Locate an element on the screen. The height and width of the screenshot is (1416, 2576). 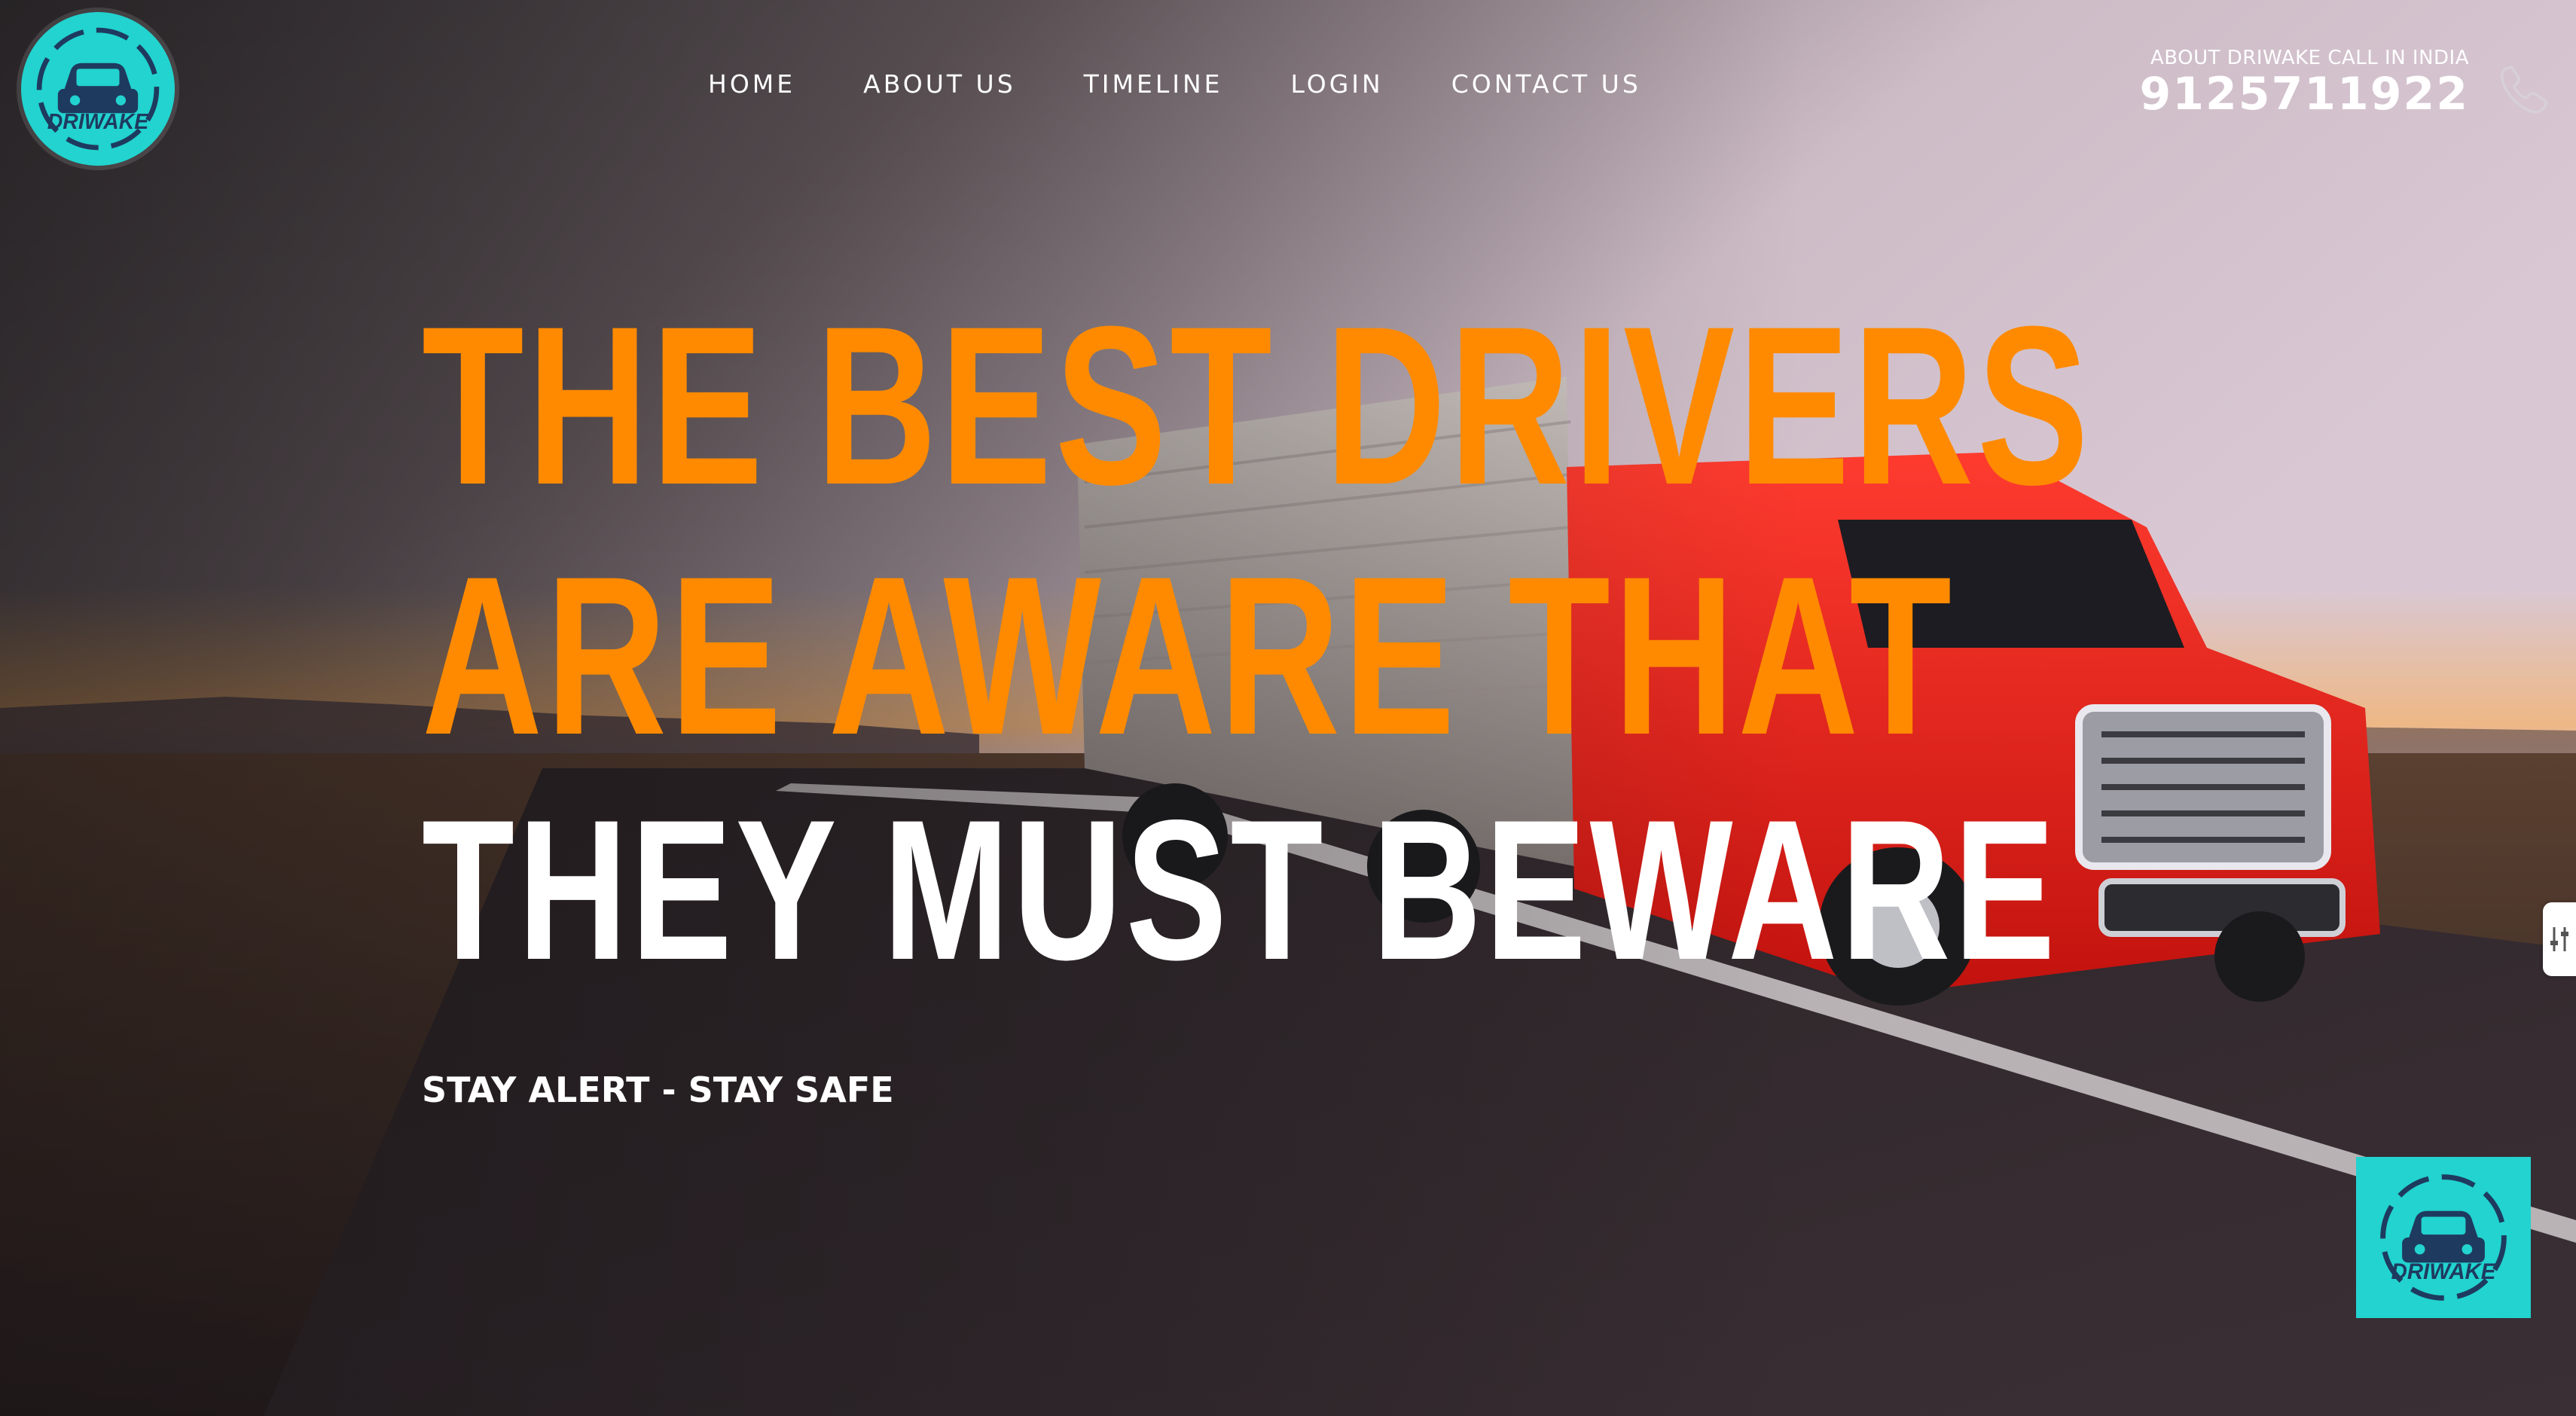
floating-brand-badge: DRIWAKE is located at coordinates (2444, 1237).